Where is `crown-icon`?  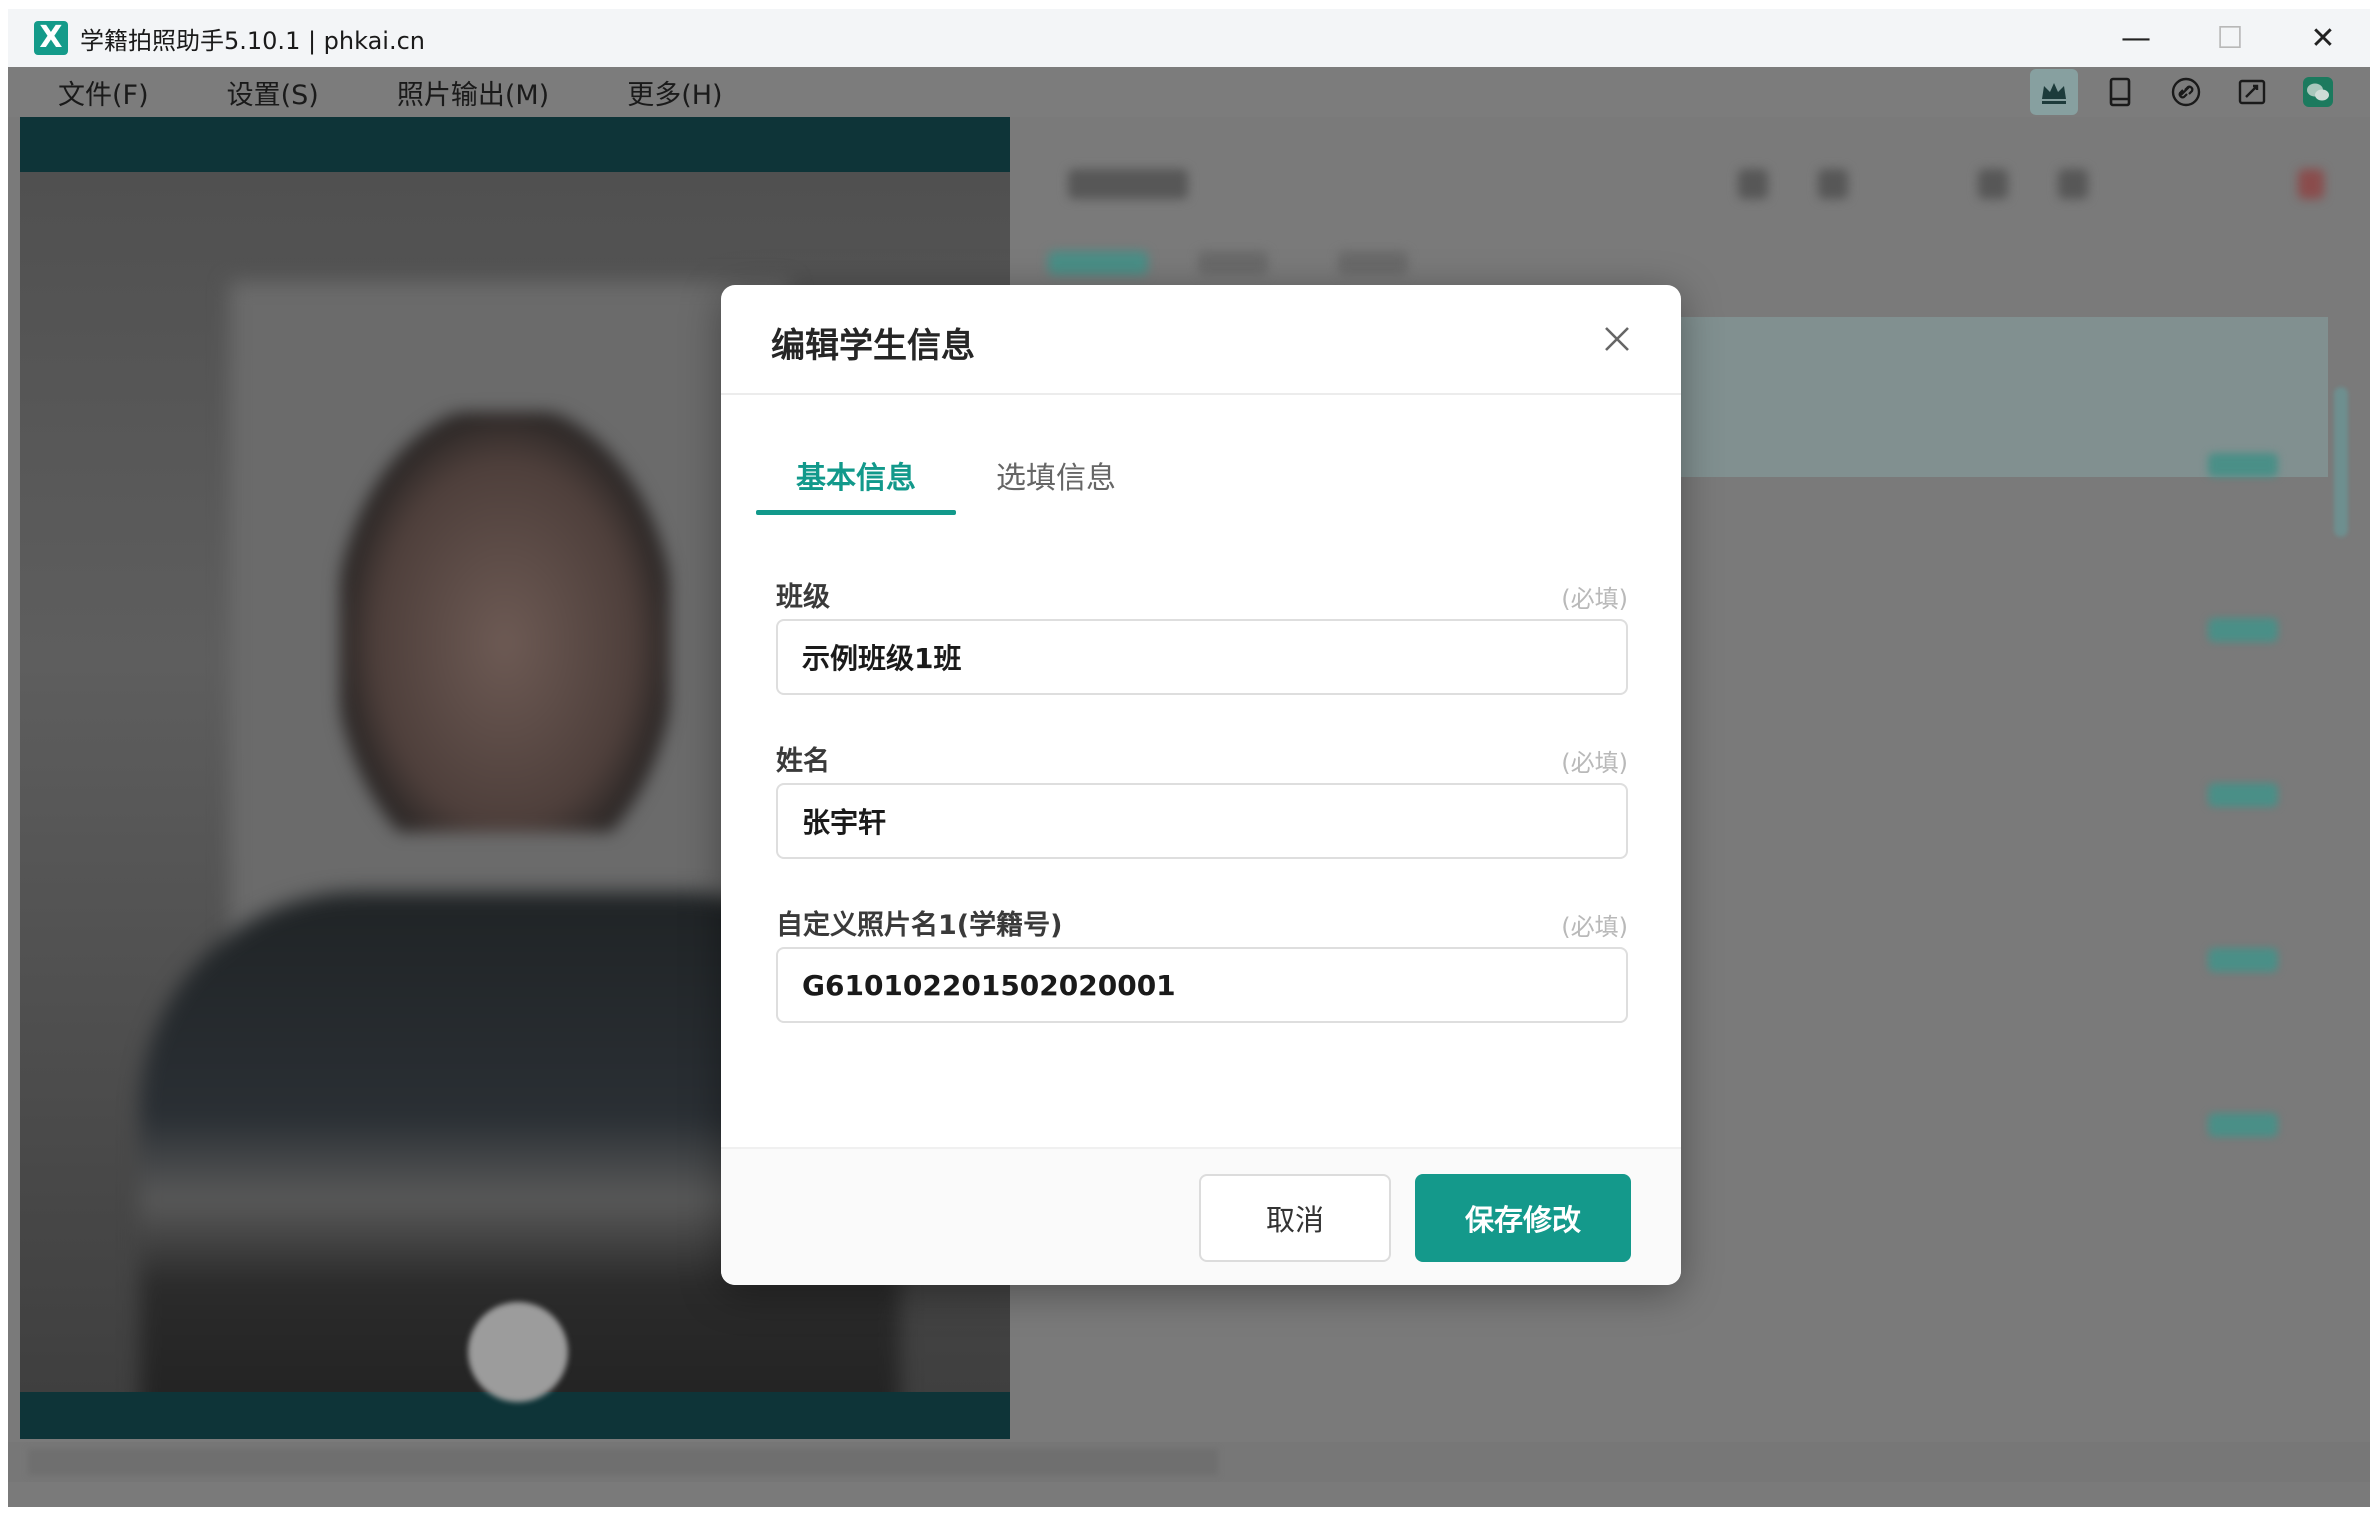 crown-icon is located at coordinates (2054, 92).